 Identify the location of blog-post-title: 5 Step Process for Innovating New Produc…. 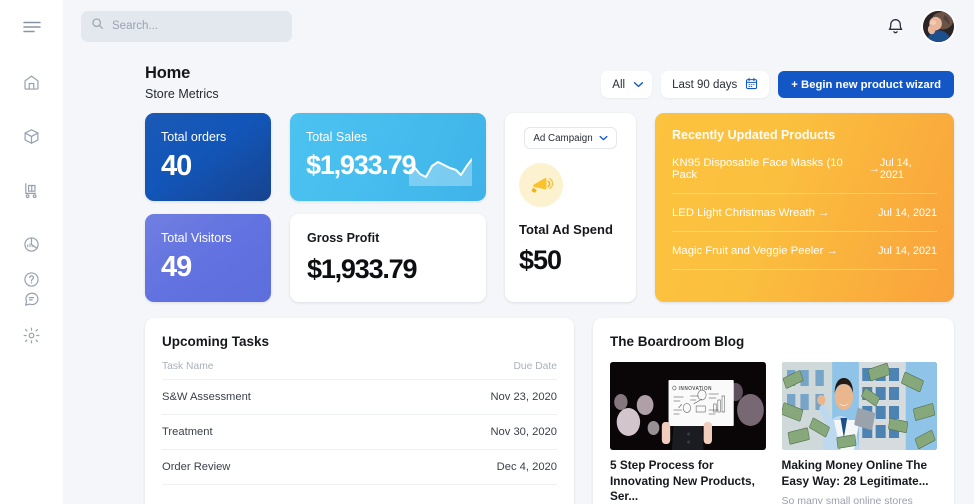
(682, 481).